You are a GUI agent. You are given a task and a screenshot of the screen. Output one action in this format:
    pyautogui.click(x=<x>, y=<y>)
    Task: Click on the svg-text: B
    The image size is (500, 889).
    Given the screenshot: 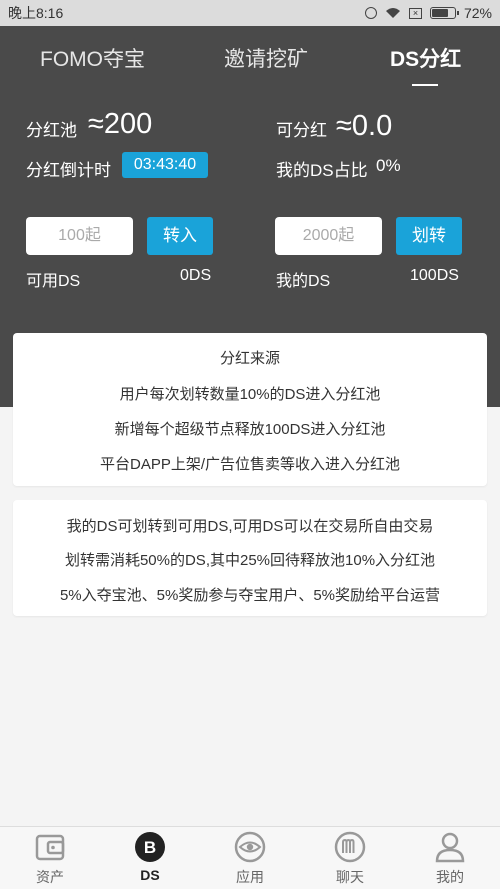 What is the action you would take?
    pyautogui.click(x=150, y=847)
    